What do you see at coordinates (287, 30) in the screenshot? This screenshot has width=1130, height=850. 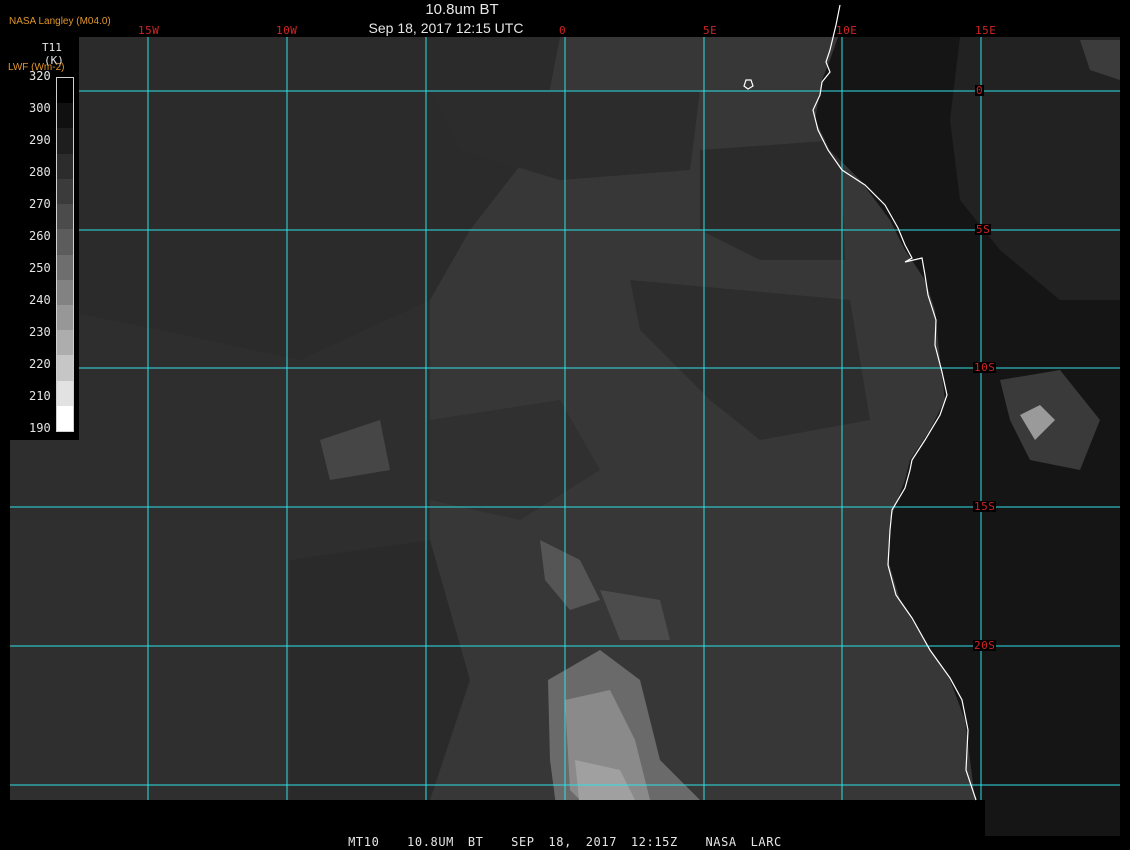 I see `lon-label-10w: 10W` at bounding box center [287, 30].